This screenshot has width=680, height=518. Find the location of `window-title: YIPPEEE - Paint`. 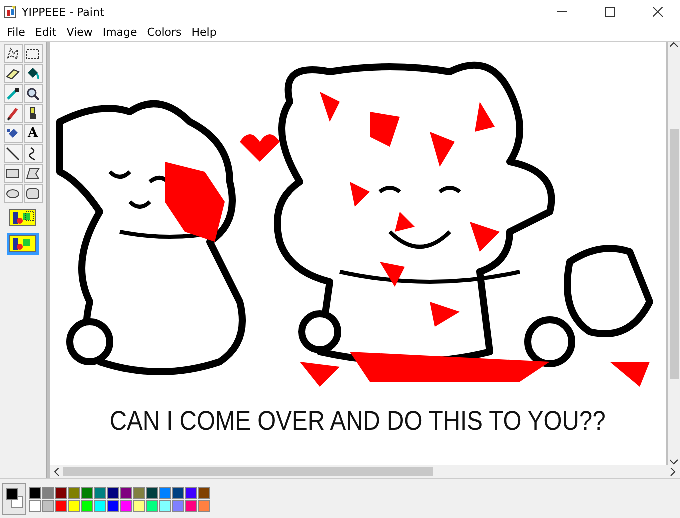

window-title: YIPPEEE - Paint is located at coordinates (64, 12).